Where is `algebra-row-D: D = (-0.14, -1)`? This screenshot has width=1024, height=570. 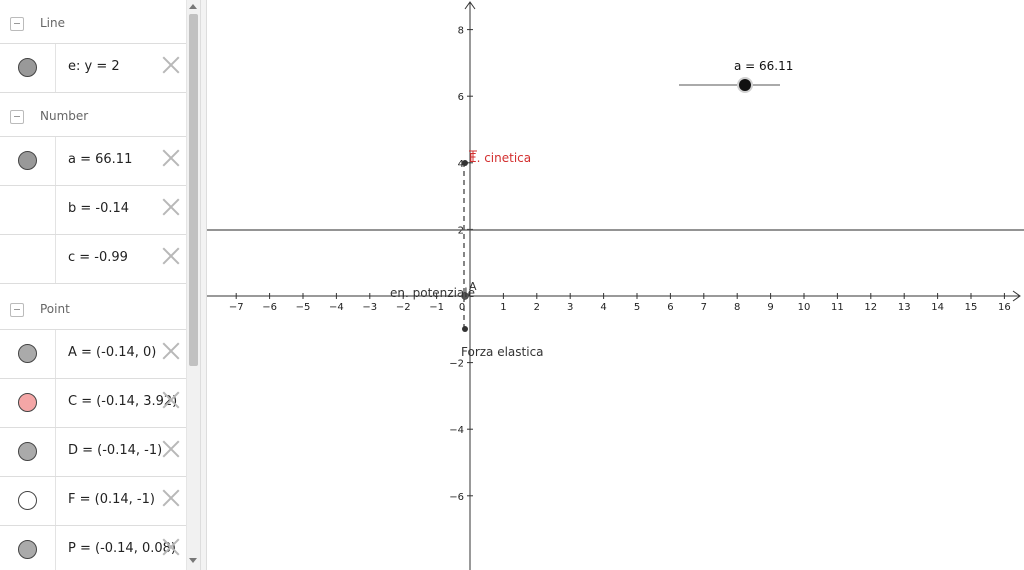
algebra-row-D: D = (-0.14, -1) is located at coordinates (93, 452).